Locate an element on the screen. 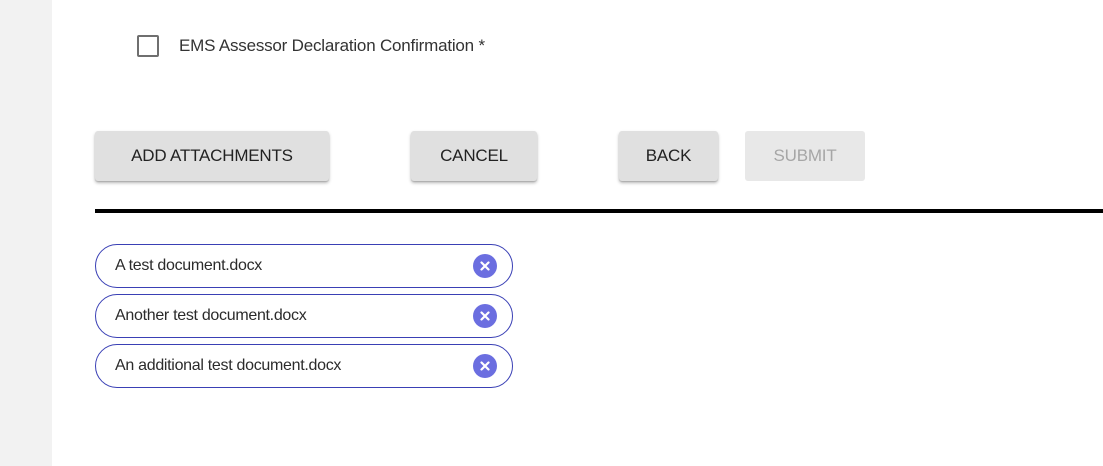 This screenshot has width=1103, height=466. required-marker: * is located at coordinates (481, 45).